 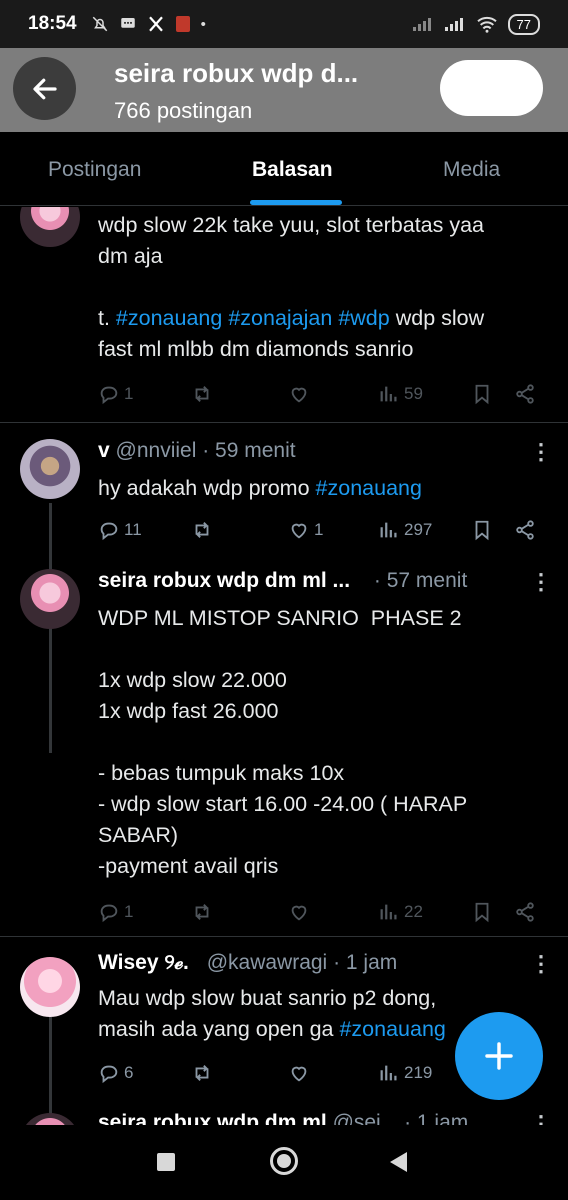 I want to click on views-button: 219, so click(x=405, y=1073).